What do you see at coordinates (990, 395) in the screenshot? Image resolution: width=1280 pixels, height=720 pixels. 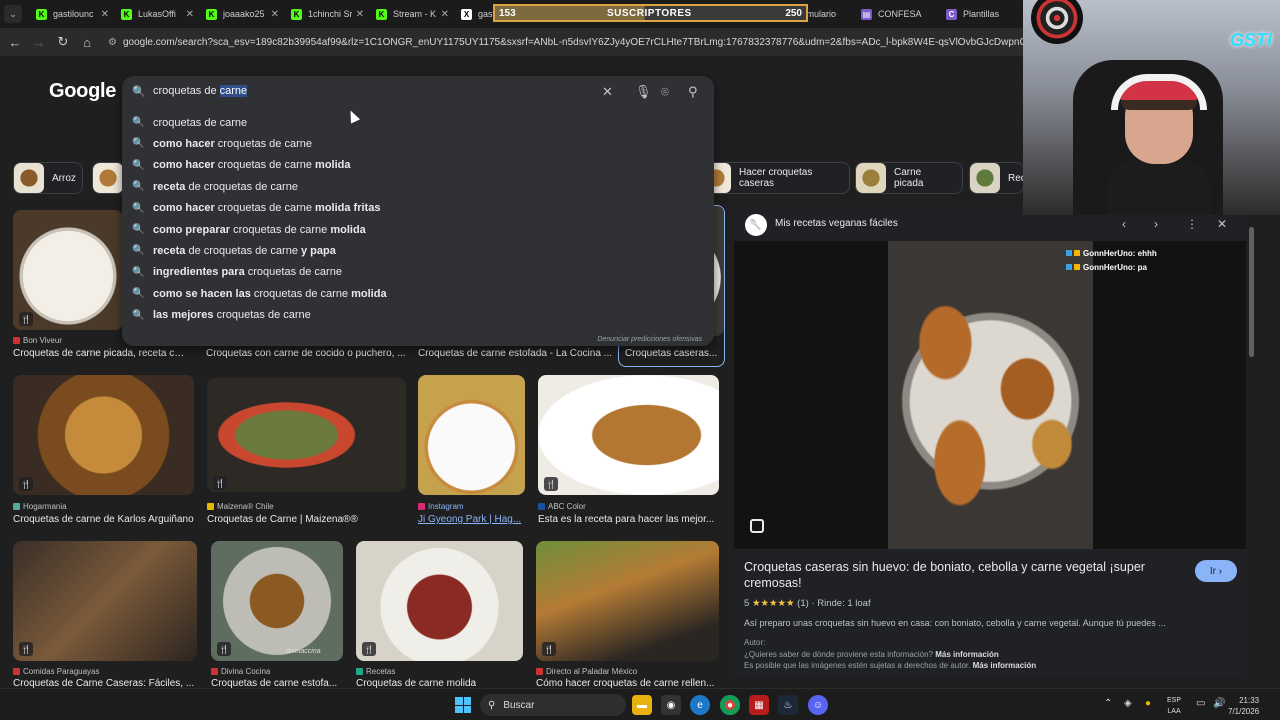 I see `preview-image` at bounding box center [990, 395].